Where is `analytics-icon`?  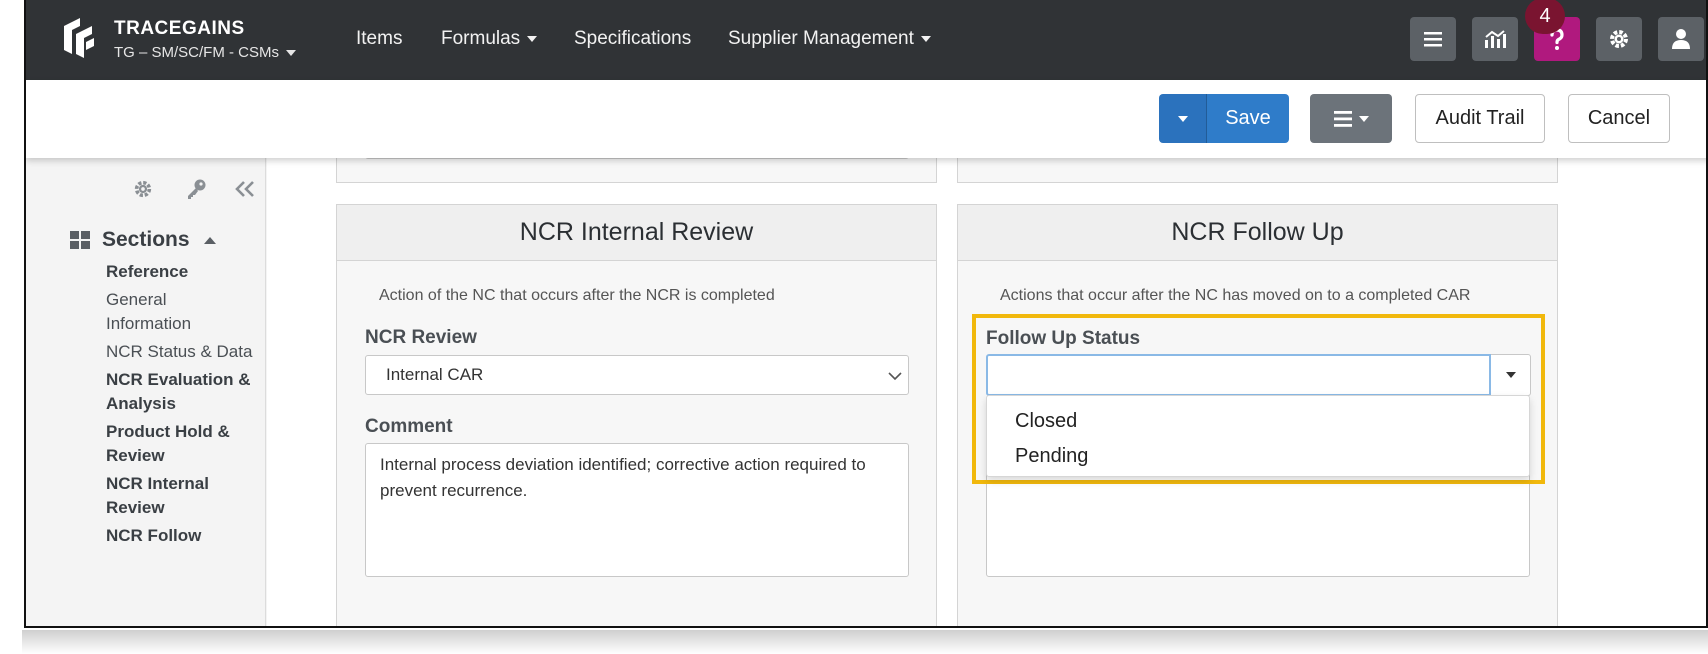 analytics-icon is located at coordinates (1495, 39).